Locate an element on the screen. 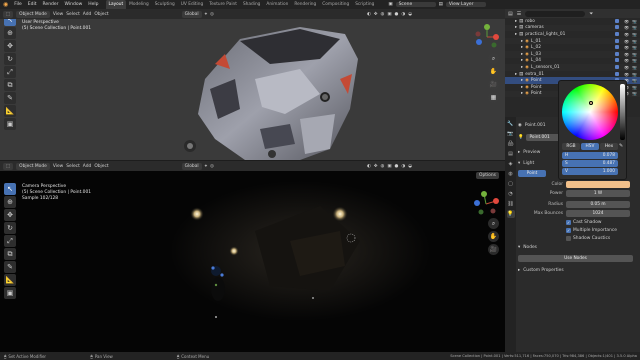 This screenshot has width=640, height=360. bottom-measure-tool-icon: 📐 is located at coordinates (10, 280).